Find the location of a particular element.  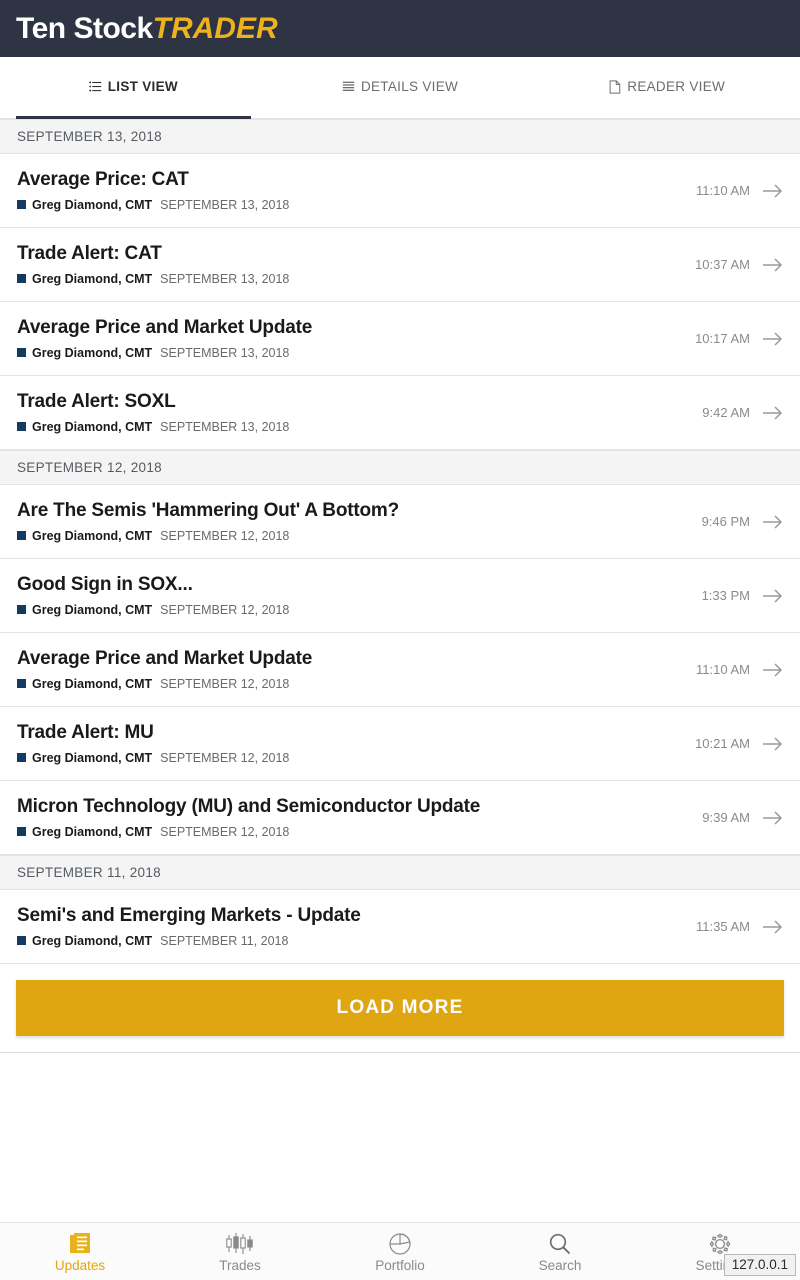

updates-icon is located at coordinates (80, 1244).